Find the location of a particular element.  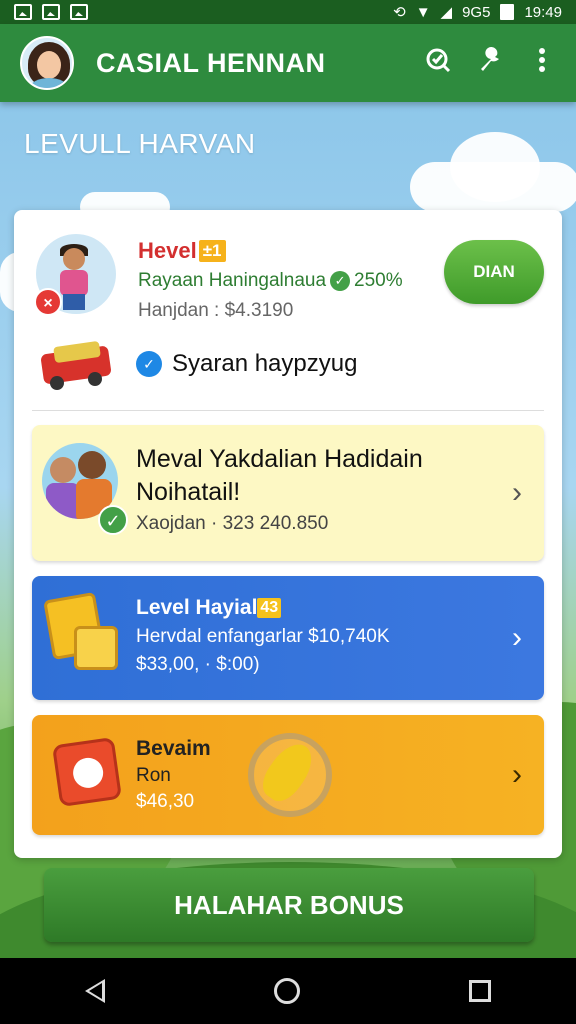

battery-icon is located at coordinates (507, 12).